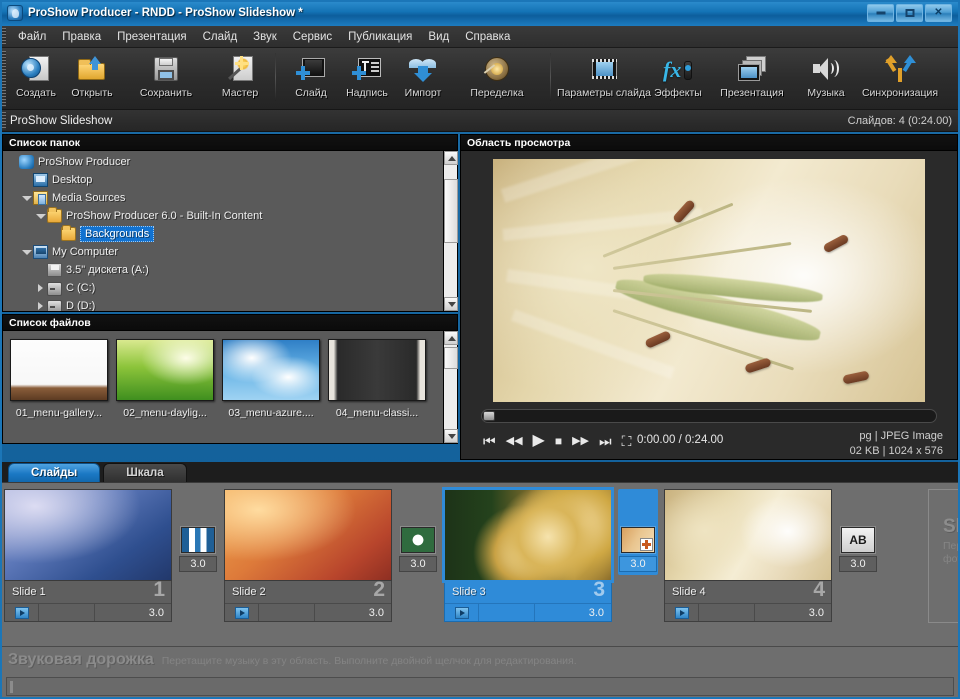  What do you see at coordinates (367, 78) in the screenshot?
I see `toolbar-button-add-caption: Надпись` at bounding box center [367, 78].